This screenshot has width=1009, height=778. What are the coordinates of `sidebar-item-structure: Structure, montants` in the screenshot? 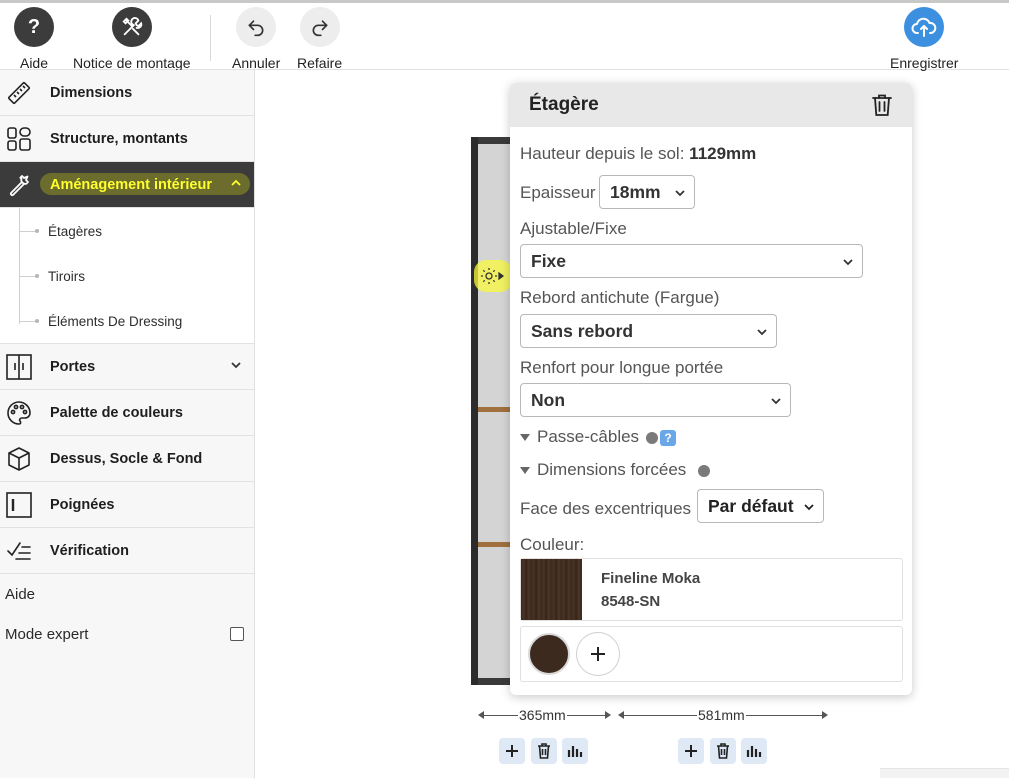 It's located at (127, 139).